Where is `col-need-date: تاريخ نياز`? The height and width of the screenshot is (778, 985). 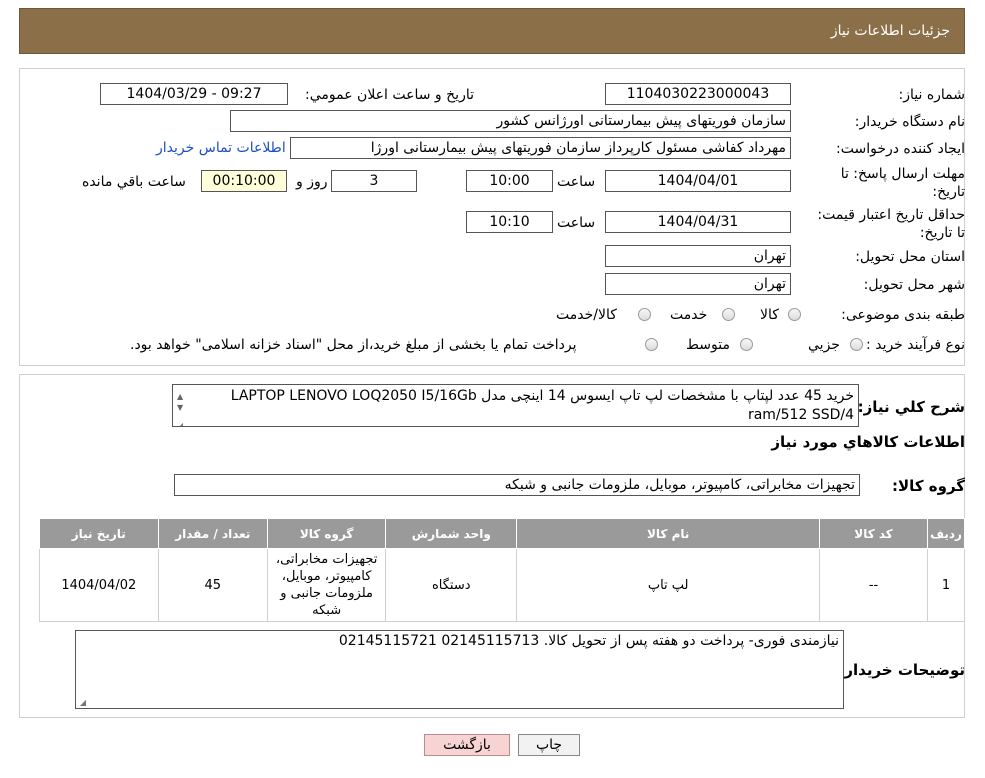 col-need-date: تاريخ نياز is located at coordinates (99, 533).